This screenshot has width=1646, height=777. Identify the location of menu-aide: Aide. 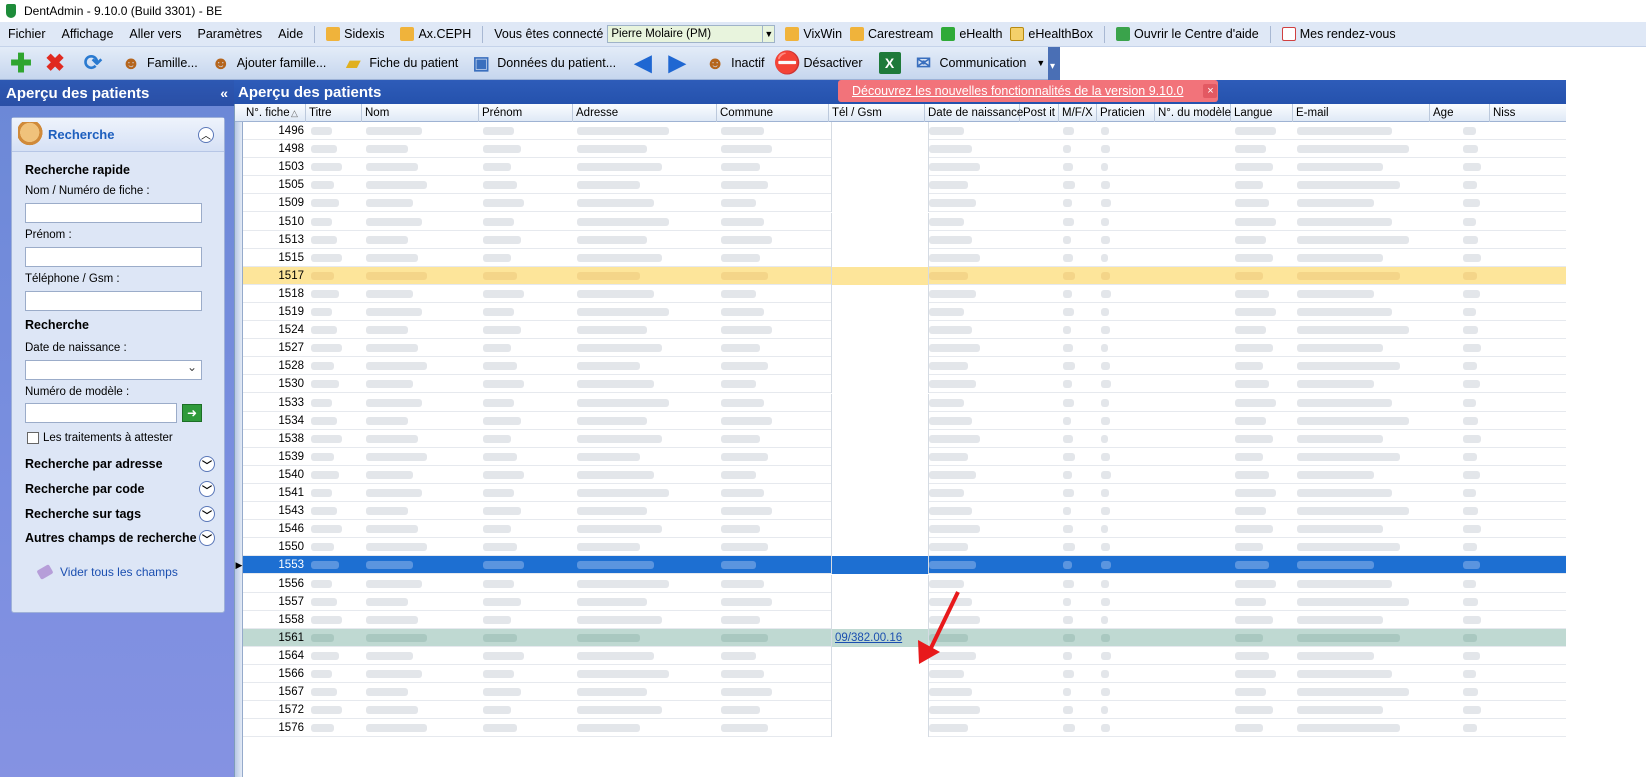
(290, 34).